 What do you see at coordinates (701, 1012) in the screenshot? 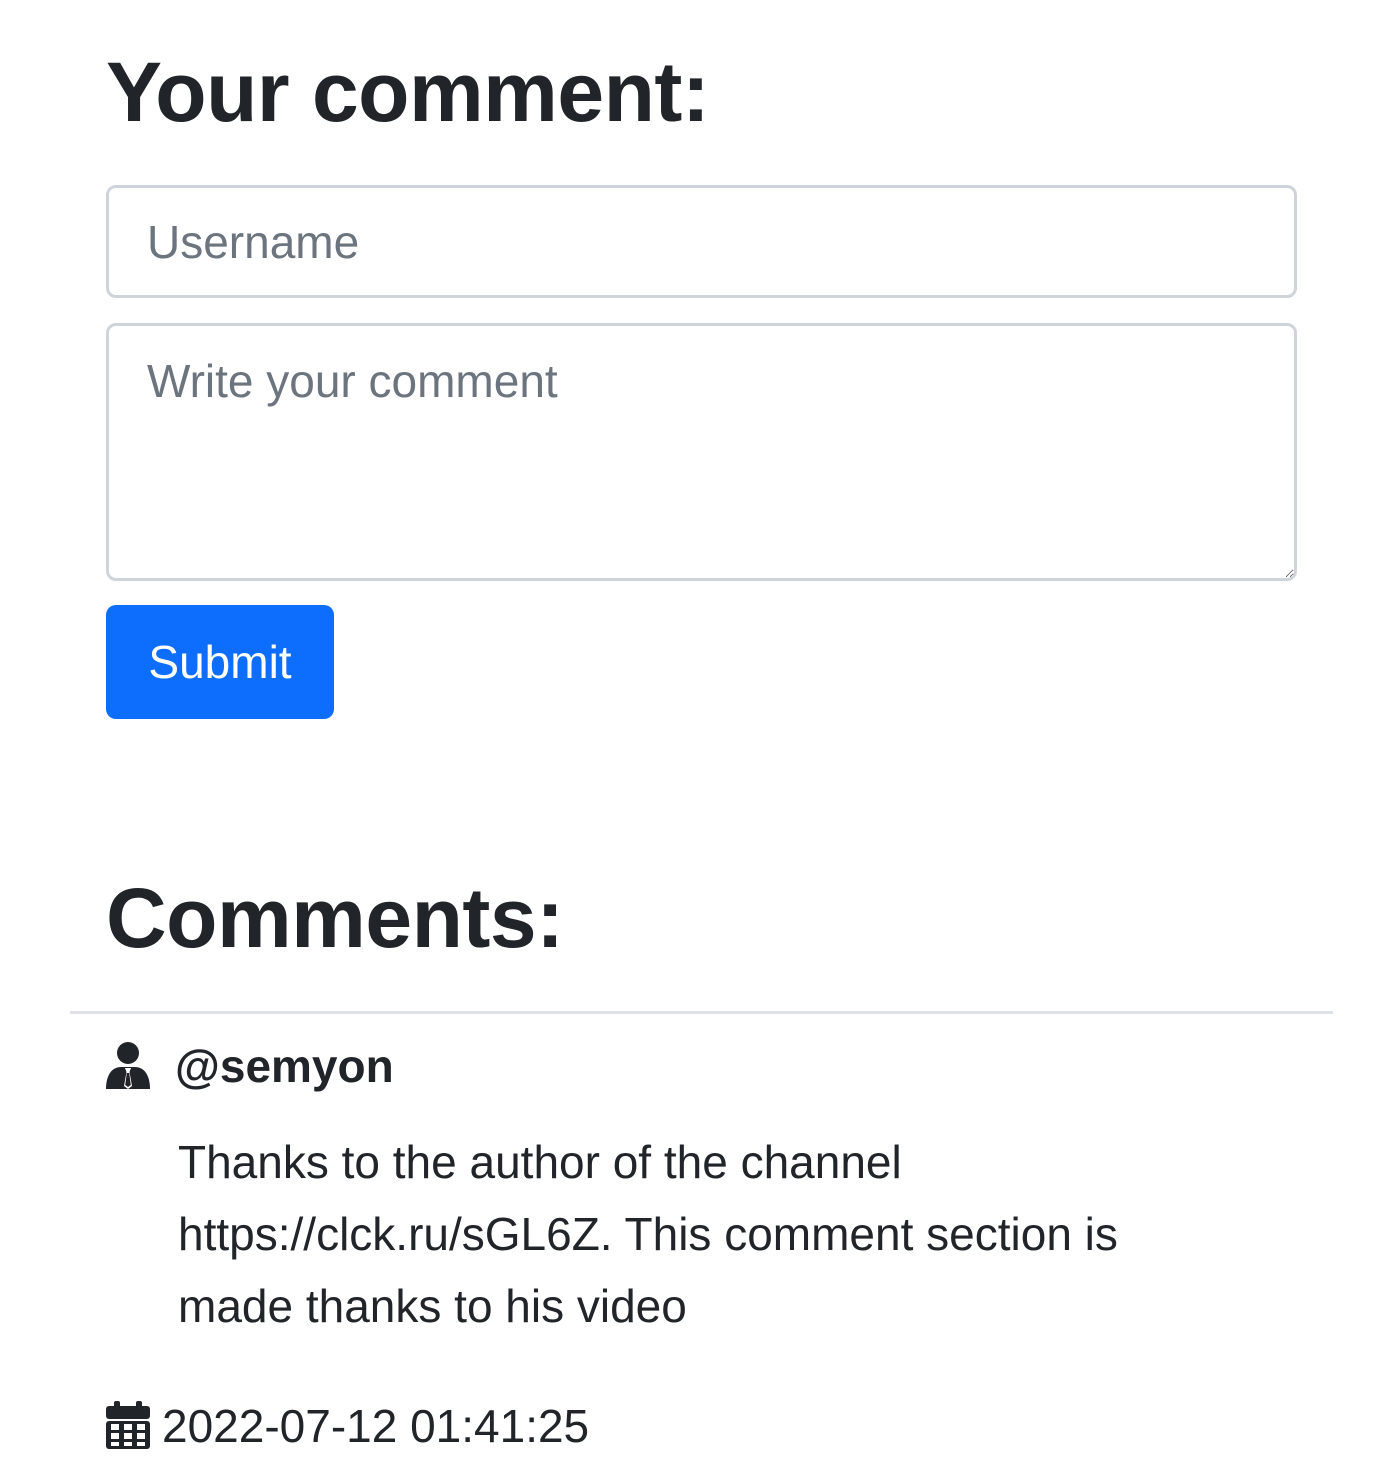
I see `comments-divider` at bounding box center [701, 1012].